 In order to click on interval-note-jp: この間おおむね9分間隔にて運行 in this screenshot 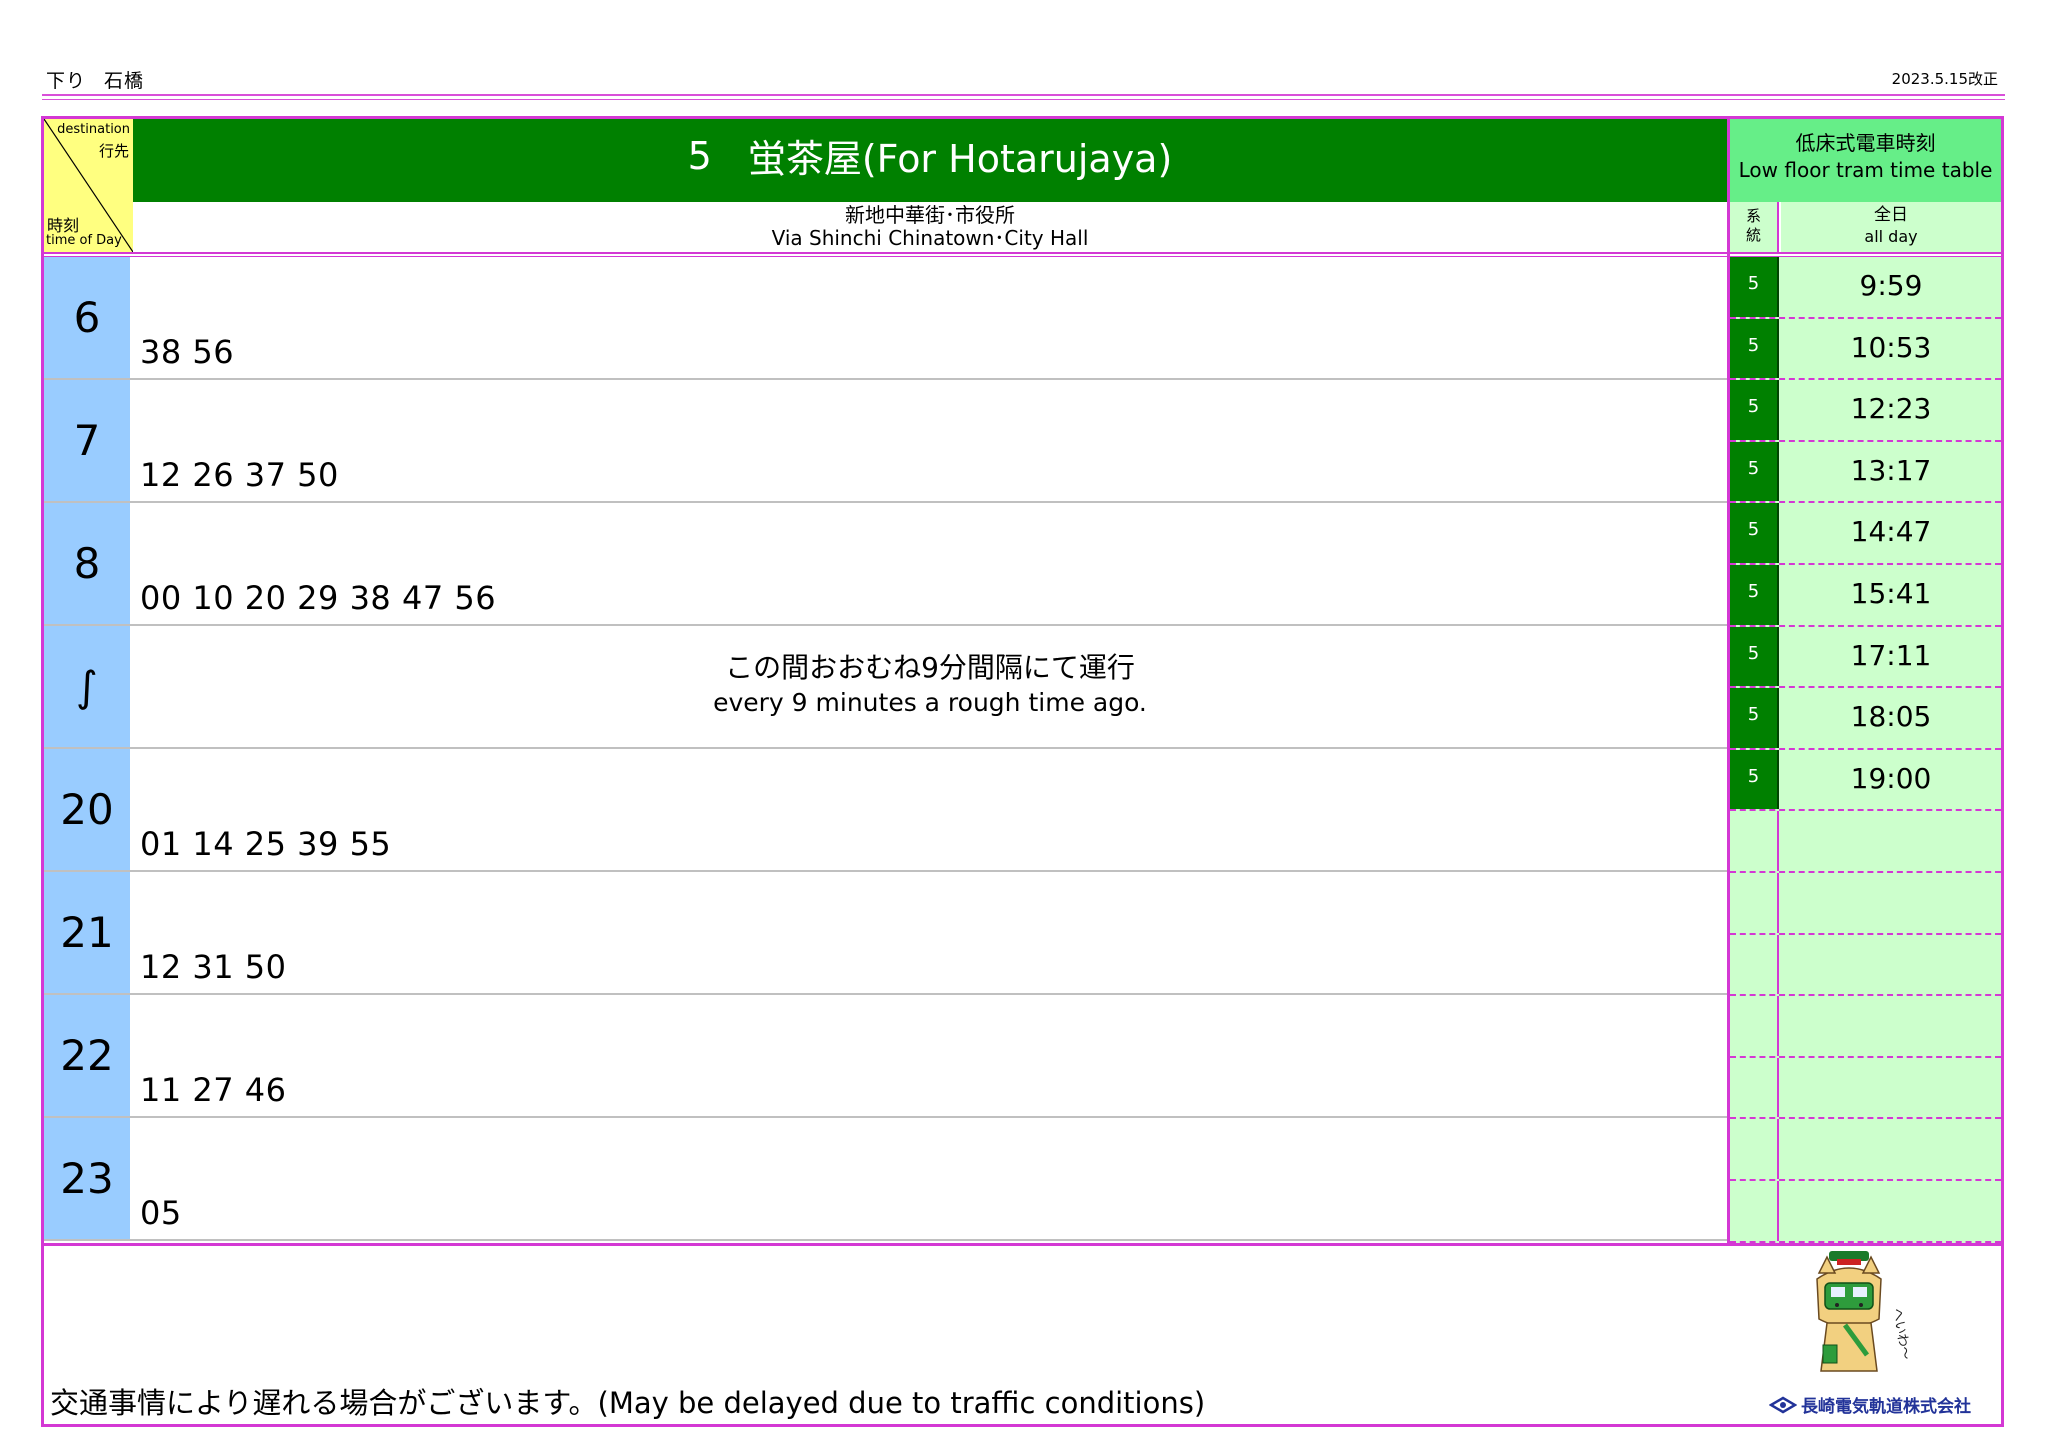, I will do `click(930, 667)`.